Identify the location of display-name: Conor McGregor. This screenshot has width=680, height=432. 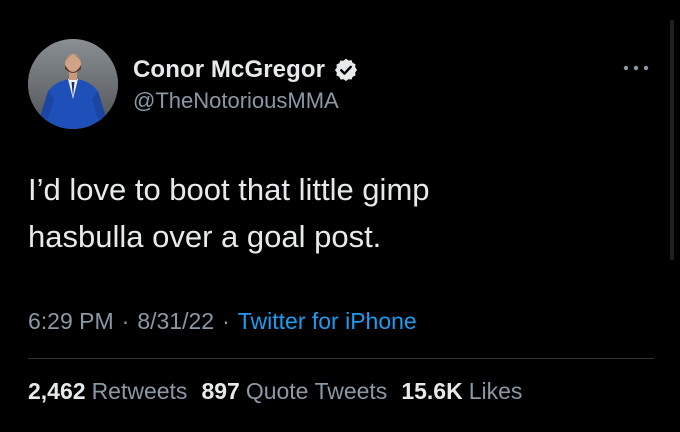
(229, 70).